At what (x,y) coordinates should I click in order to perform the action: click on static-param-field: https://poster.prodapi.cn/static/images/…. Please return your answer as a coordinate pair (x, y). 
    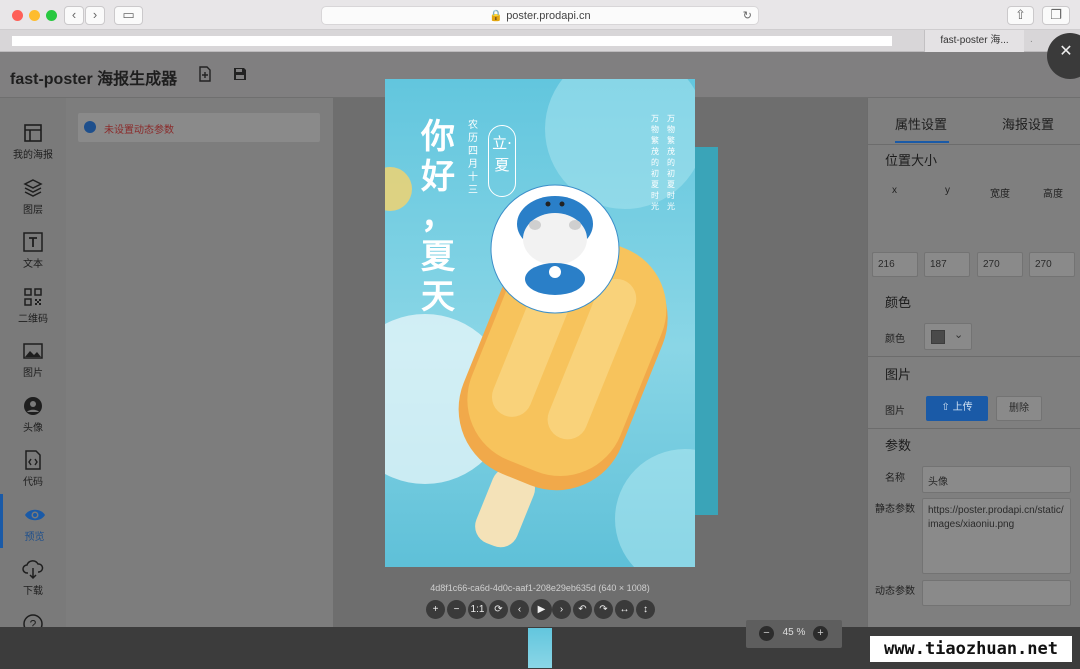
    Looking at the image, I should click on (996, 536).